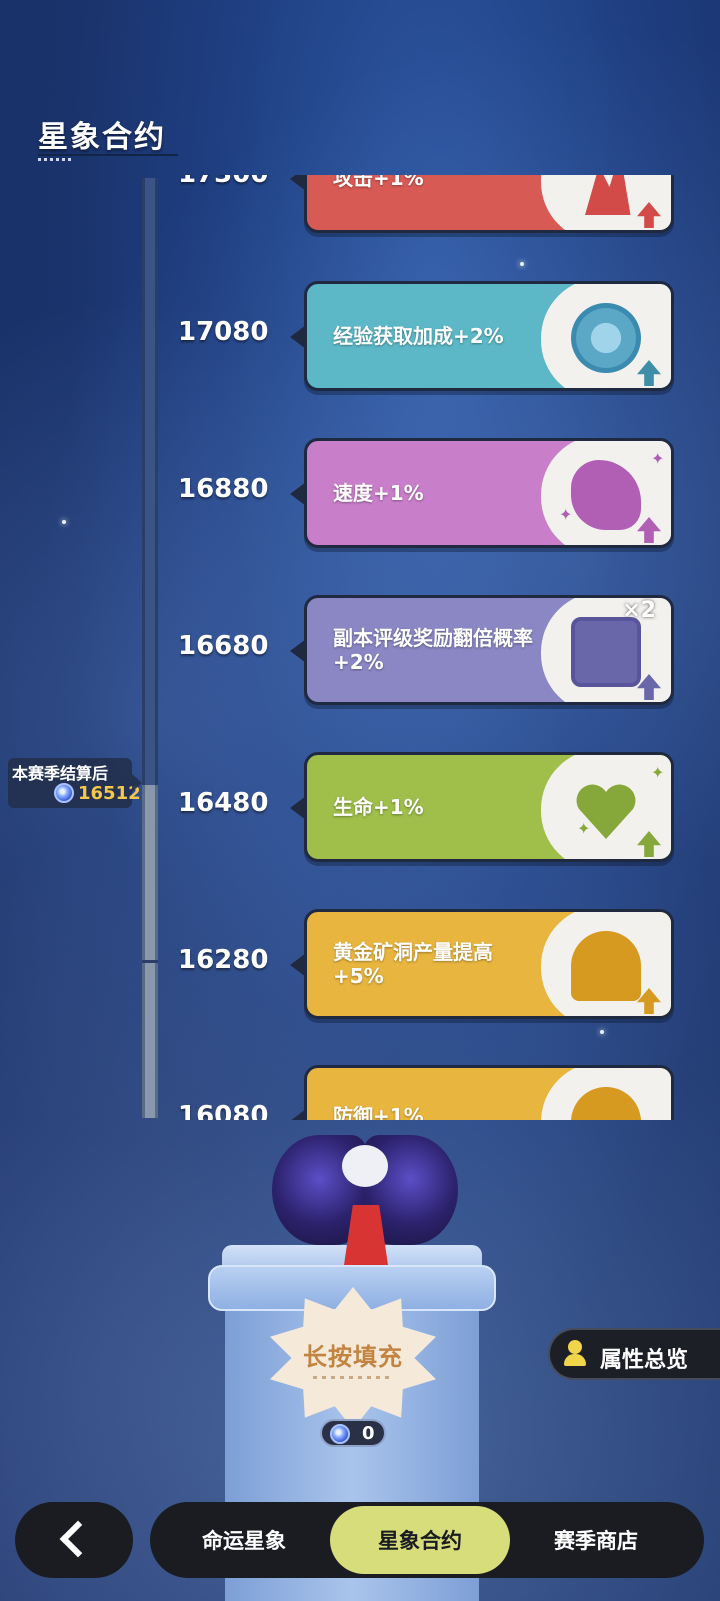 This screenshot has width=720, height=1601. Describe the element at coordinates (489, 493) in the screenshot. I see `reward-card-speed: 速度+1% ✦ ✦` at that location.